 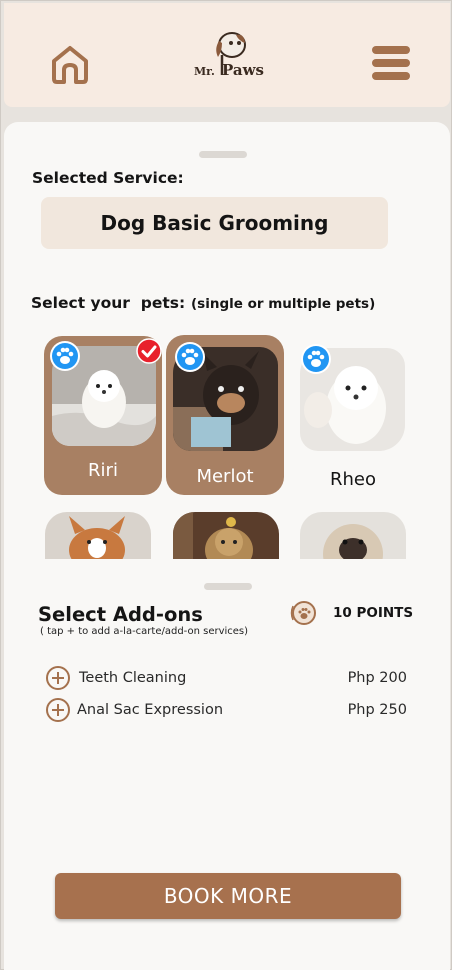 I want to click on pet-photo-yorkie, so click(x=226, y=535).